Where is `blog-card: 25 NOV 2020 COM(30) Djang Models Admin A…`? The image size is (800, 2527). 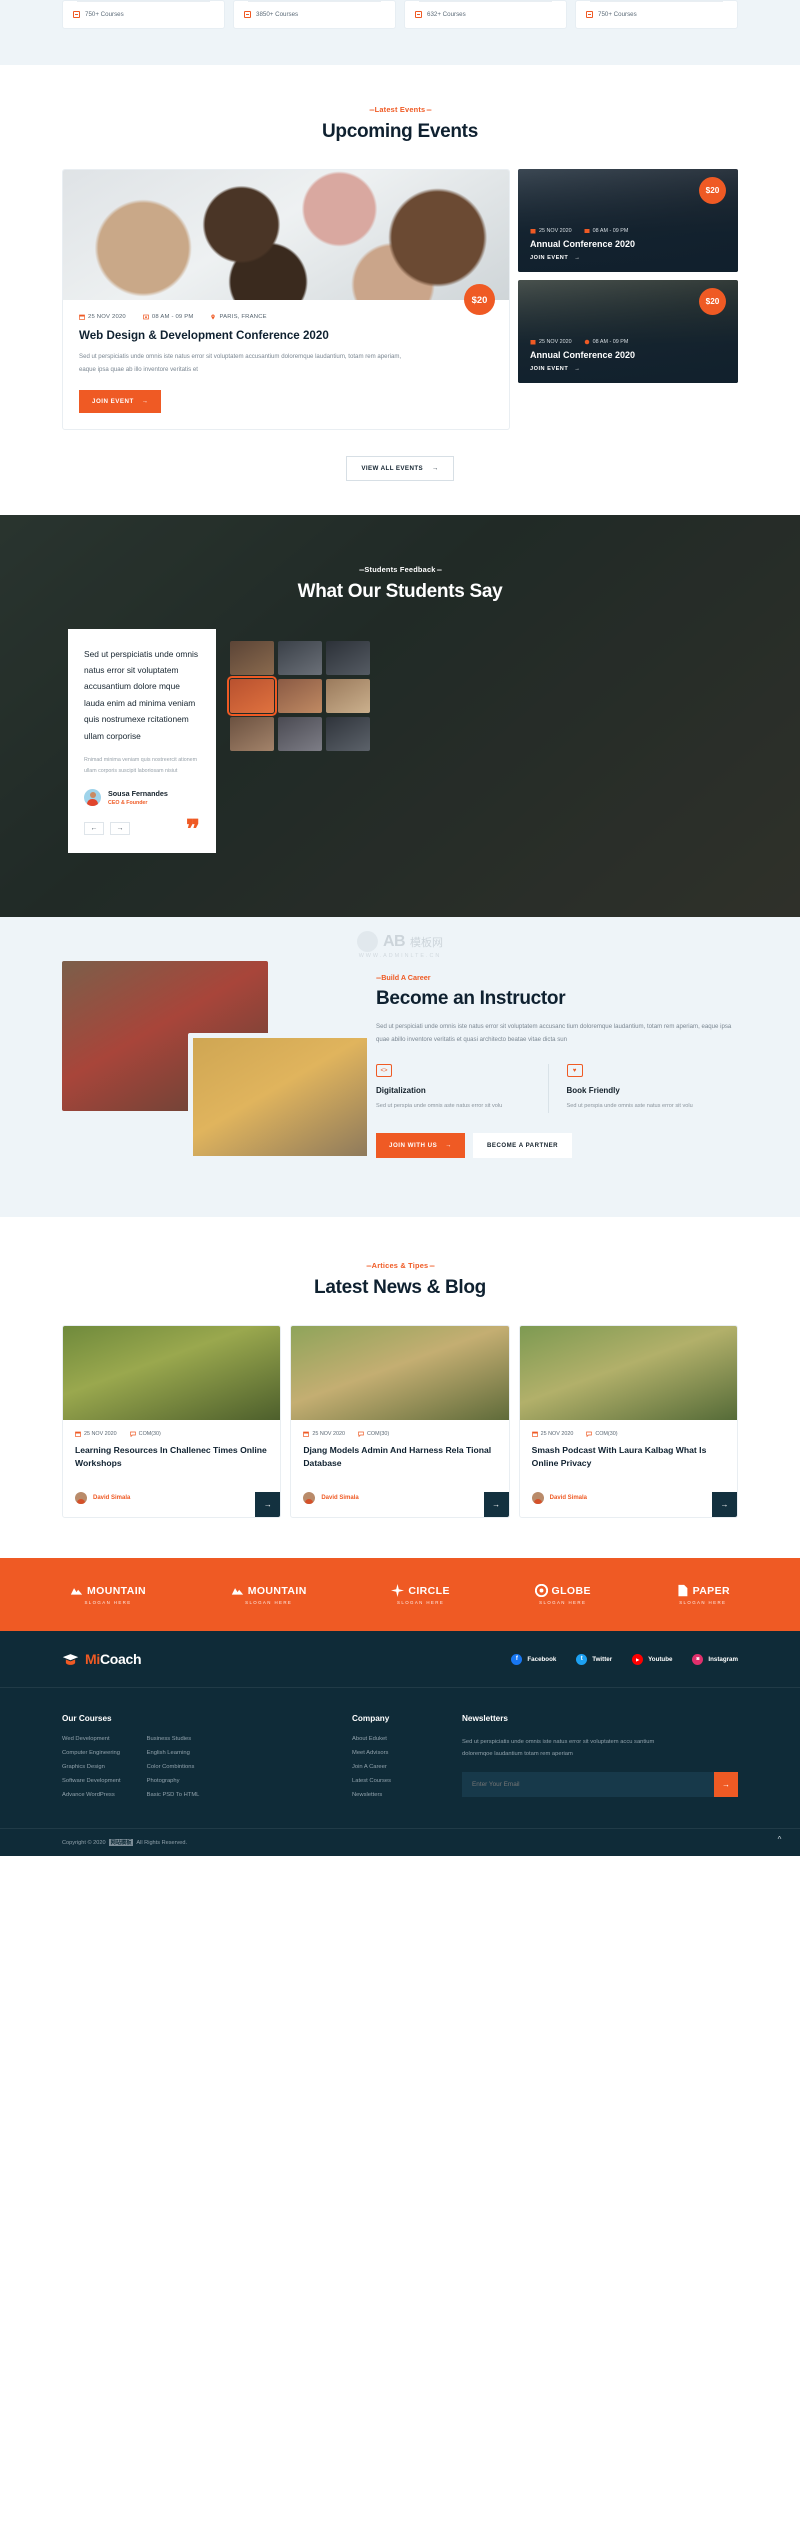
blog-card: 25 NOV 2020 COM(30) Djang Models Admin A… is located at coordinates (400, 1422).